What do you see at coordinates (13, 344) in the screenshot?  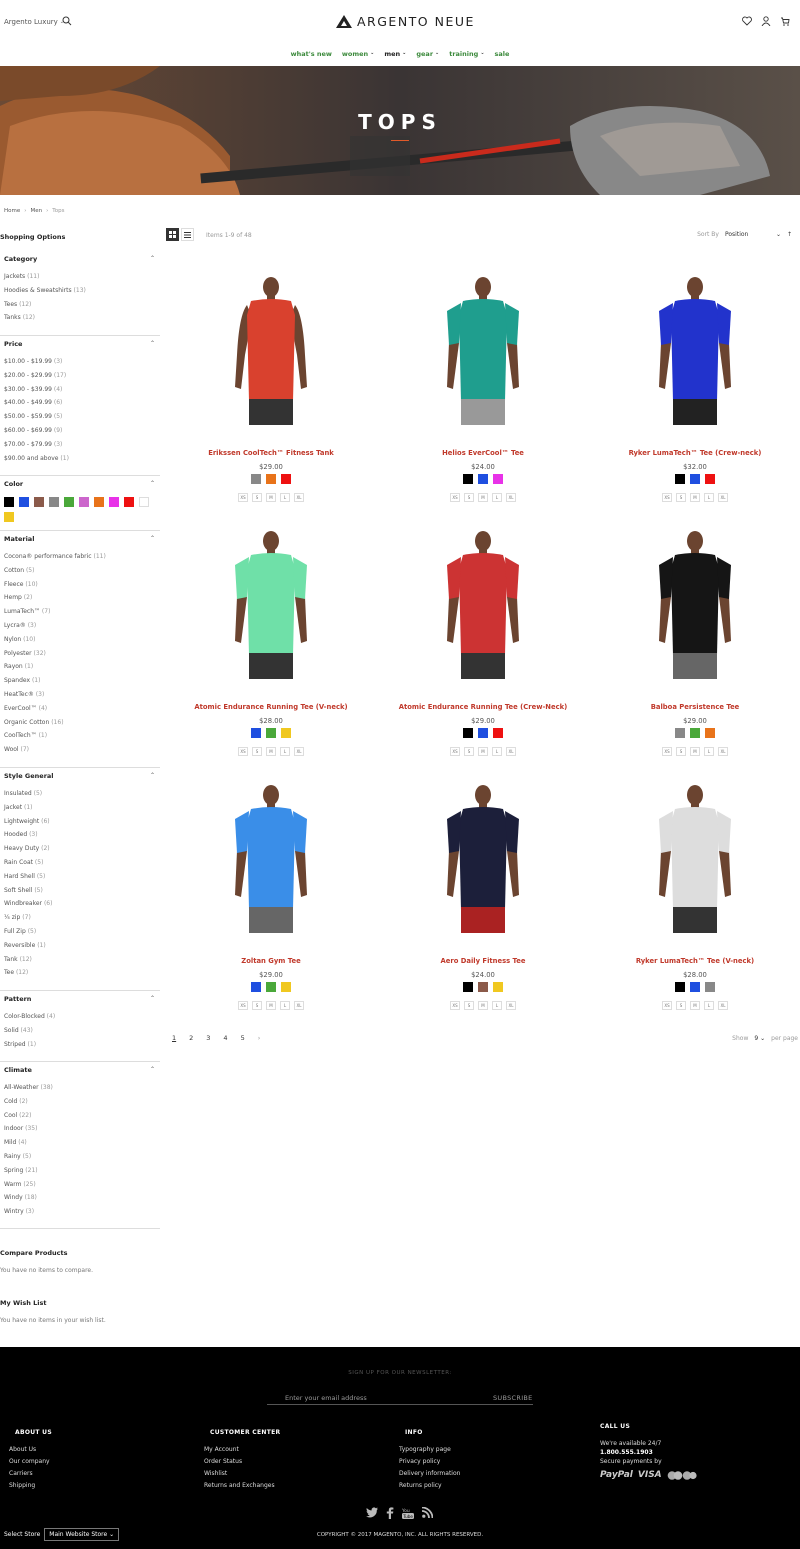 I see `filter-title: Price` at bounding box center [13, 344].